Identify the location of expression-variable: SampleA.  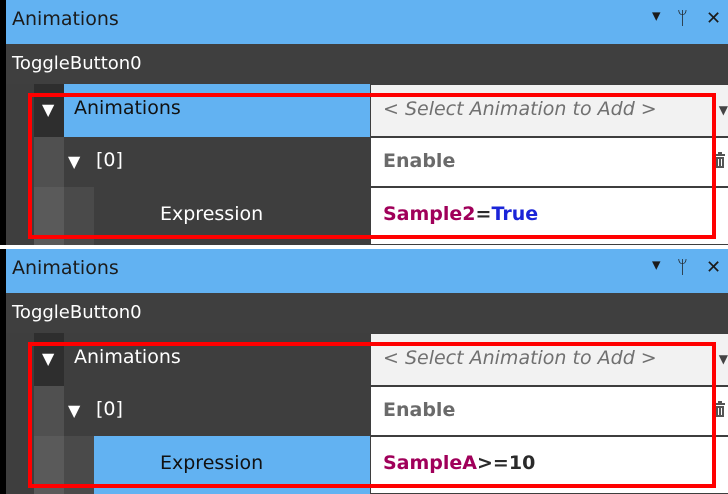
(430, 463).